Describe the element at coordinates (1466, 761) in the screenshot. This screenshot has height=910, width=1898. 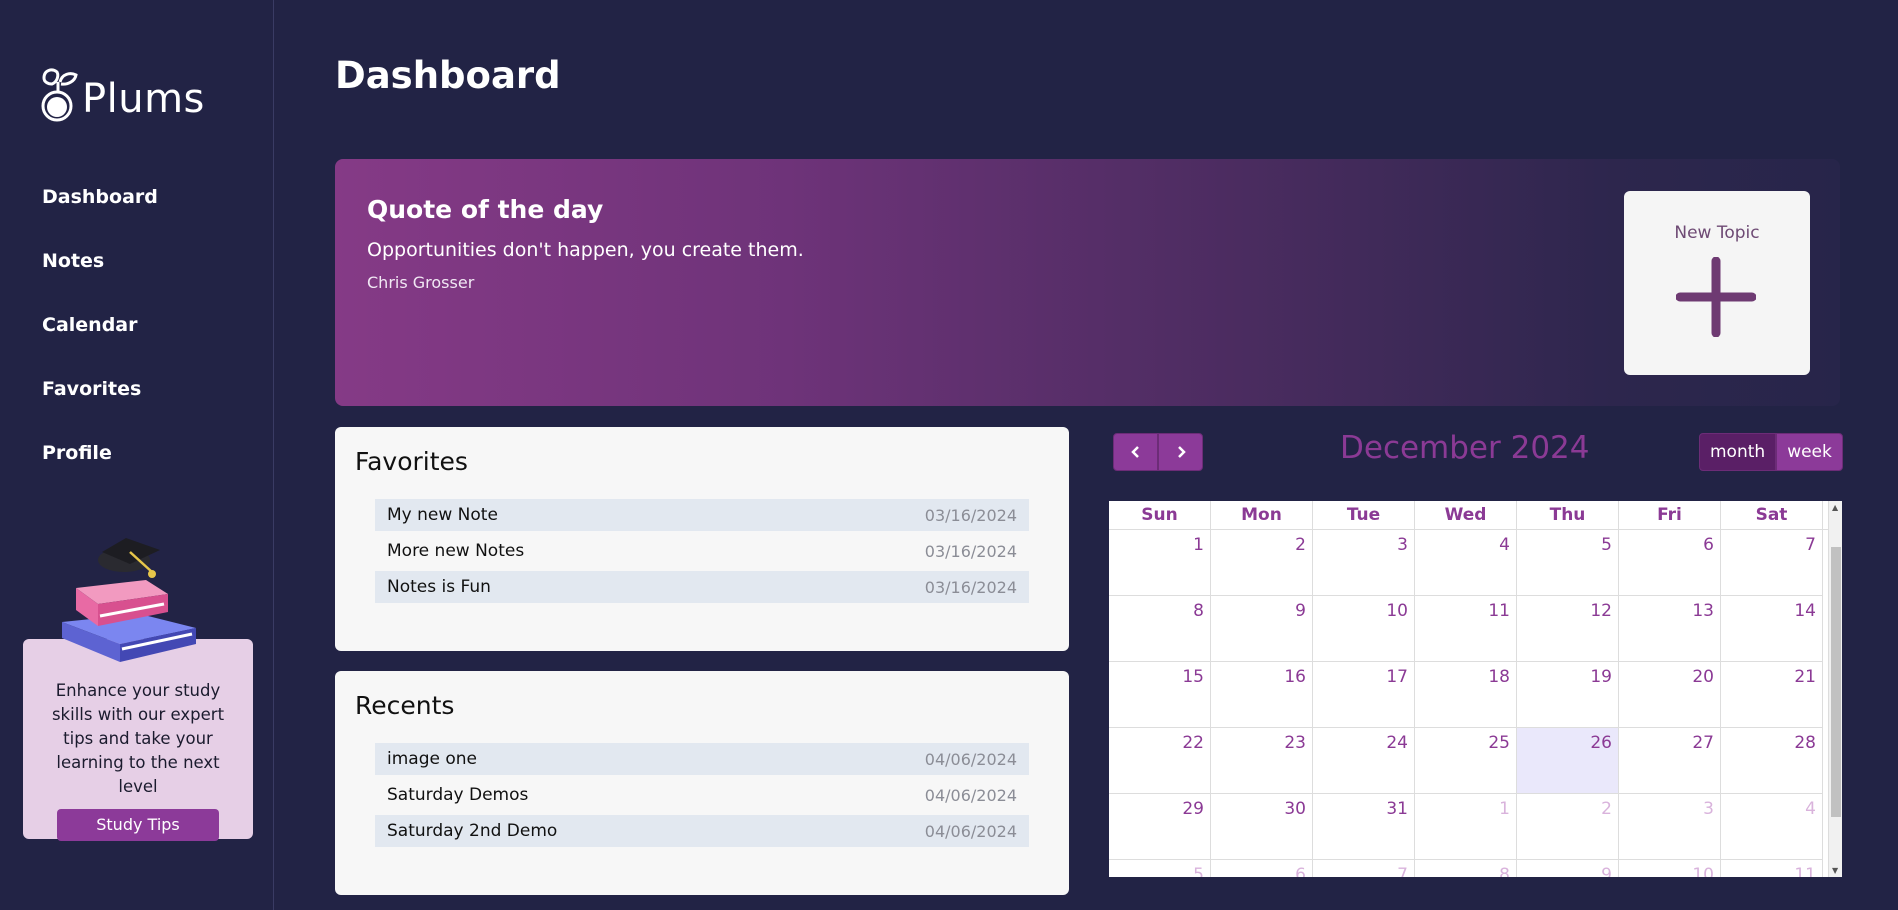
I see `calendar-day: 25` at that location.